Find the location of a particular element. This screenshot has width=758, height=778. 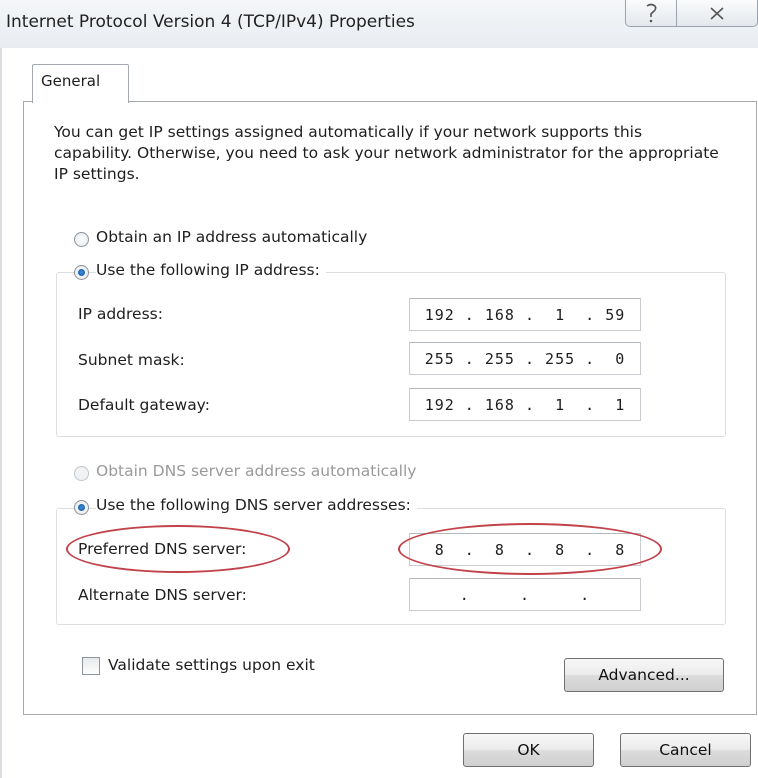

use-following-dns-radio is located at coordinates (81, 507).